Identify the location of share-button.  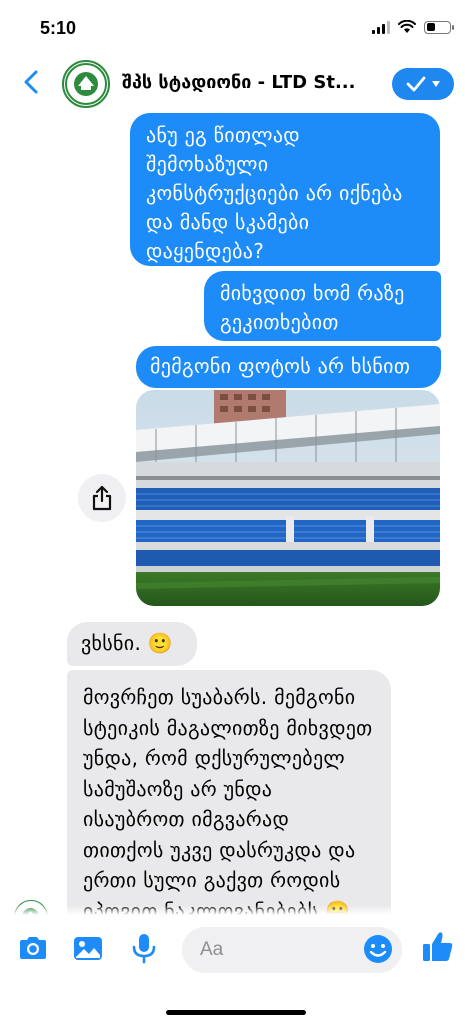
(102, 498).